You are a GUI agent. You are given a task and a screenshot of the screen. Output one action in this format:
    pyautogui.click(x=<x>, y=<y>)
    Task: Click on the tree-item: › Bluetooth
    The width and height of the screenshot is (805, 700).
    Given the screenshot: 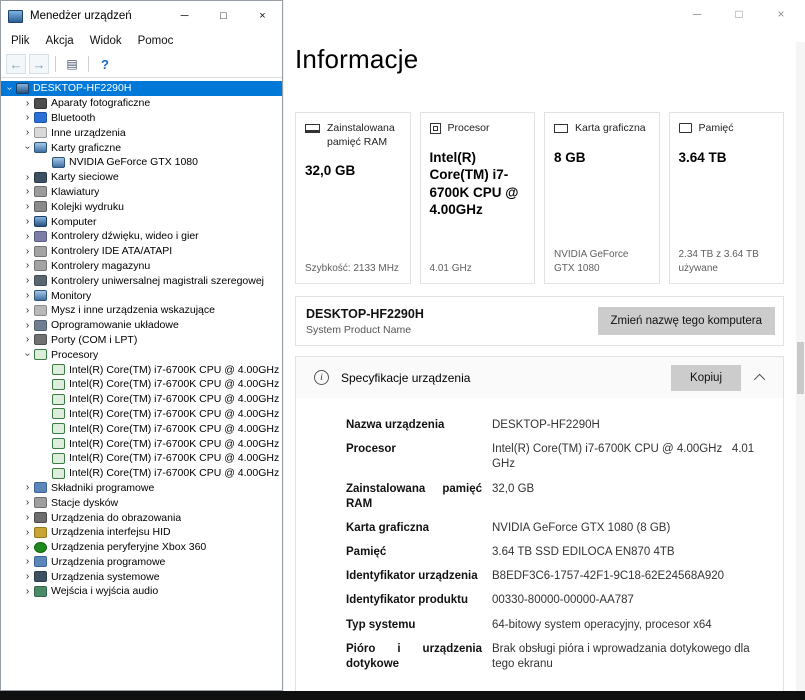 What is the action you would take?
    pyautogui.click(x=141, y=118)
    